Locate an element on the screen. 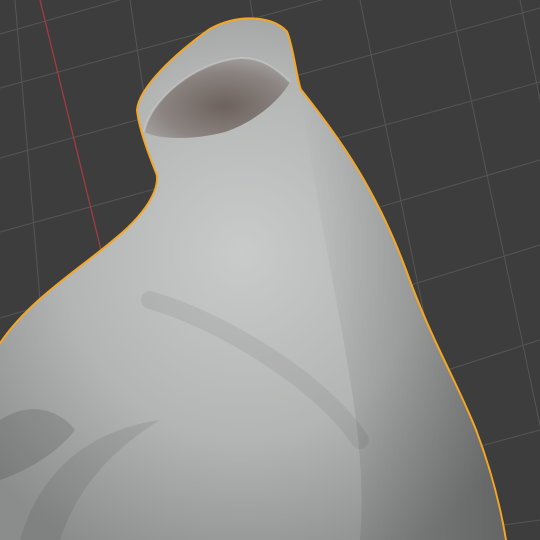  x-axis-line is located at coordinates (71, 129).